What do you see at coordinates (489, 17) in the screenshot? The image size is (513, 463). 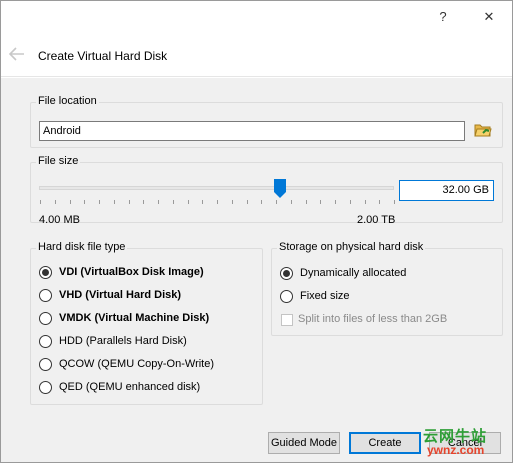 I see `close-button: ✕` at bounding box center [489, 17].